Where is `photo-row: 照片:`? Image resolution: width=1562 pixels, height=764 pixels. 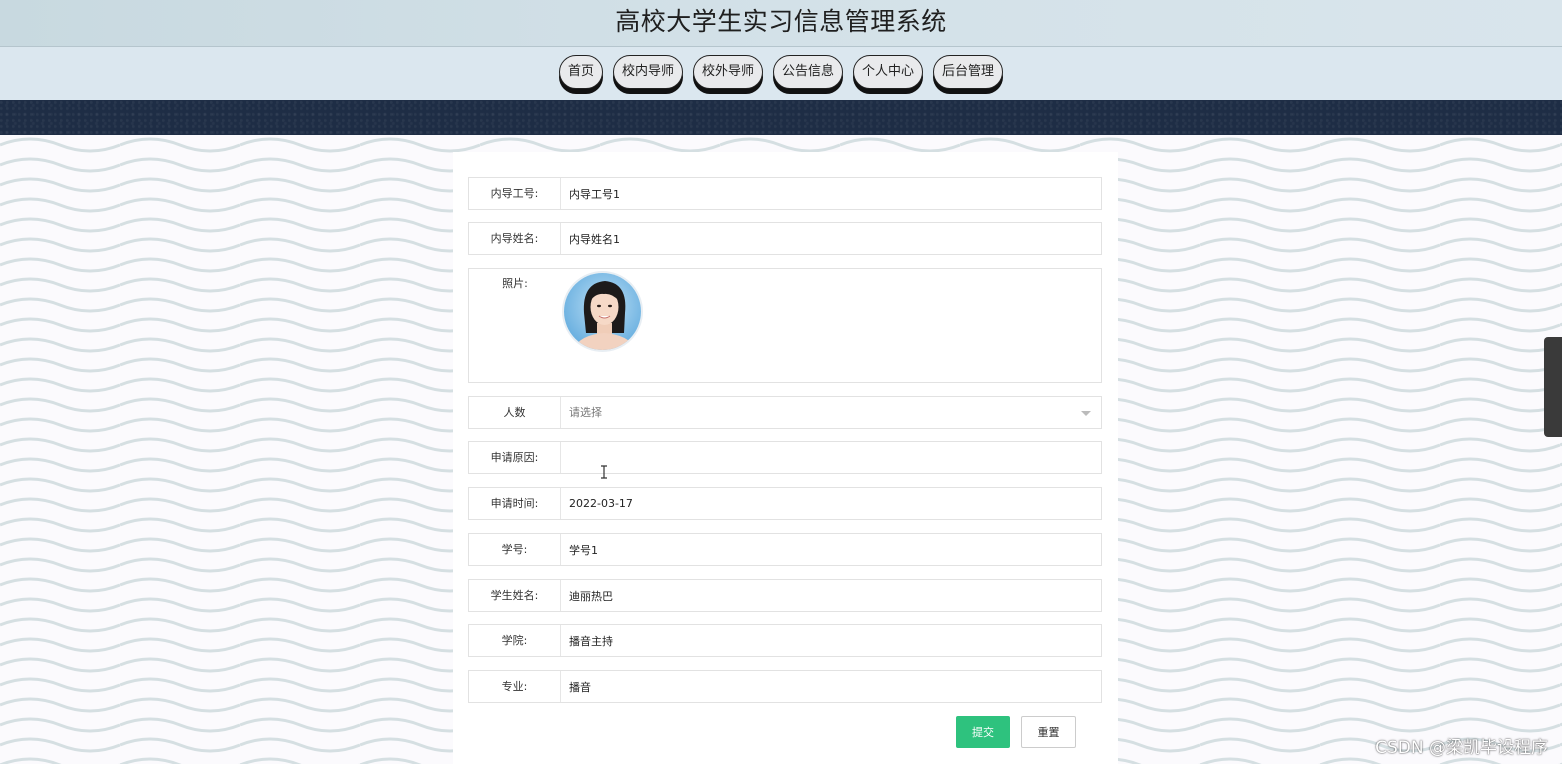
photo-row: 照片: is located at coordinates (785, 325).